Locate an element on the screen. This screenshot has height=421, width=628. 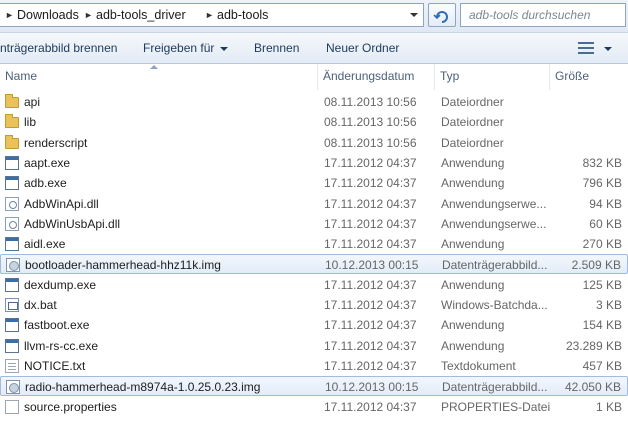
file-row: lib 08.11.2013 10:56 Dateiordner is located at coordinates (314, 122).